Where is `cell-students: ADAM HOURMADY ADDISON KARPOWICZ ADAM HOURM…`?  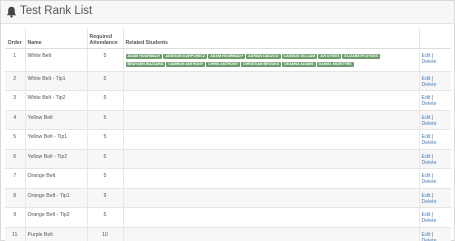 cell-students: ADAM HOURMADY ADDISON KARPOWICZ ADAM HOURM… is located at coordinates (271, 59).